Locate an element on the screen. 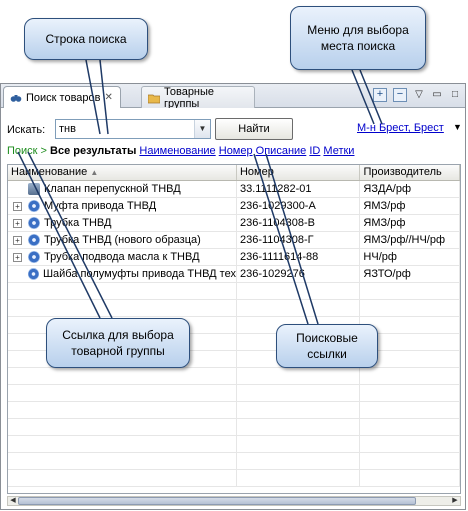 The image size is (468, 511). binoculars-icon is located at coordinates (16, 98).